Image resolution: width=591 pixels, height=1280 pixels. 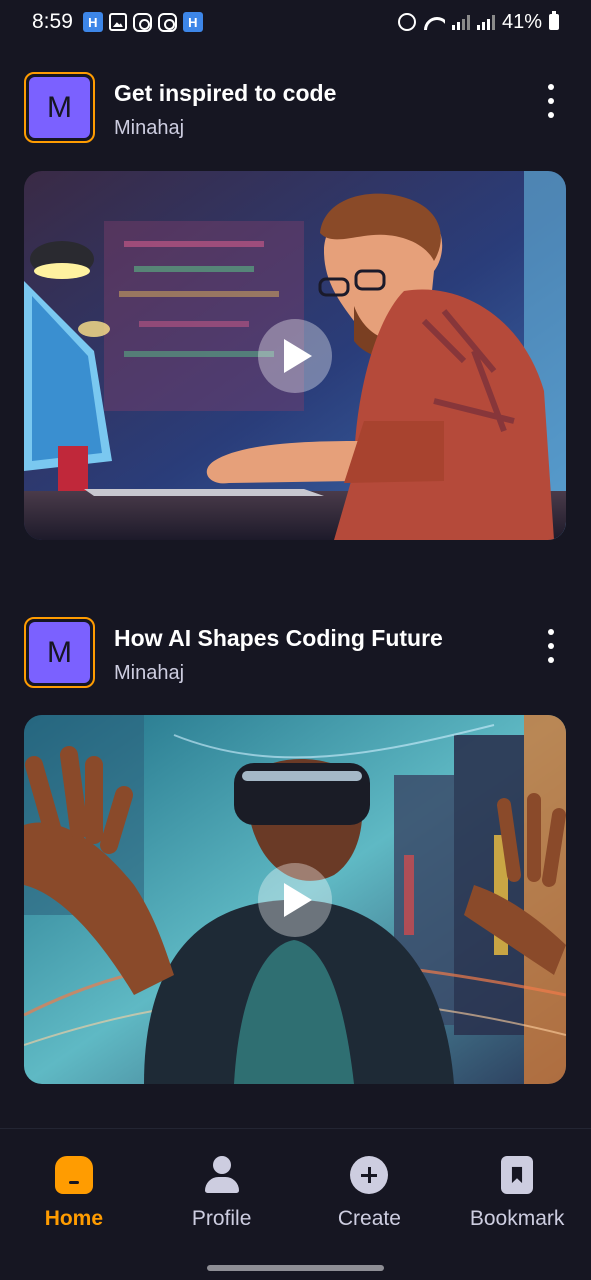 I want to click on tab-bookmark-label: Bookmark, so click(x=517, y=1218).